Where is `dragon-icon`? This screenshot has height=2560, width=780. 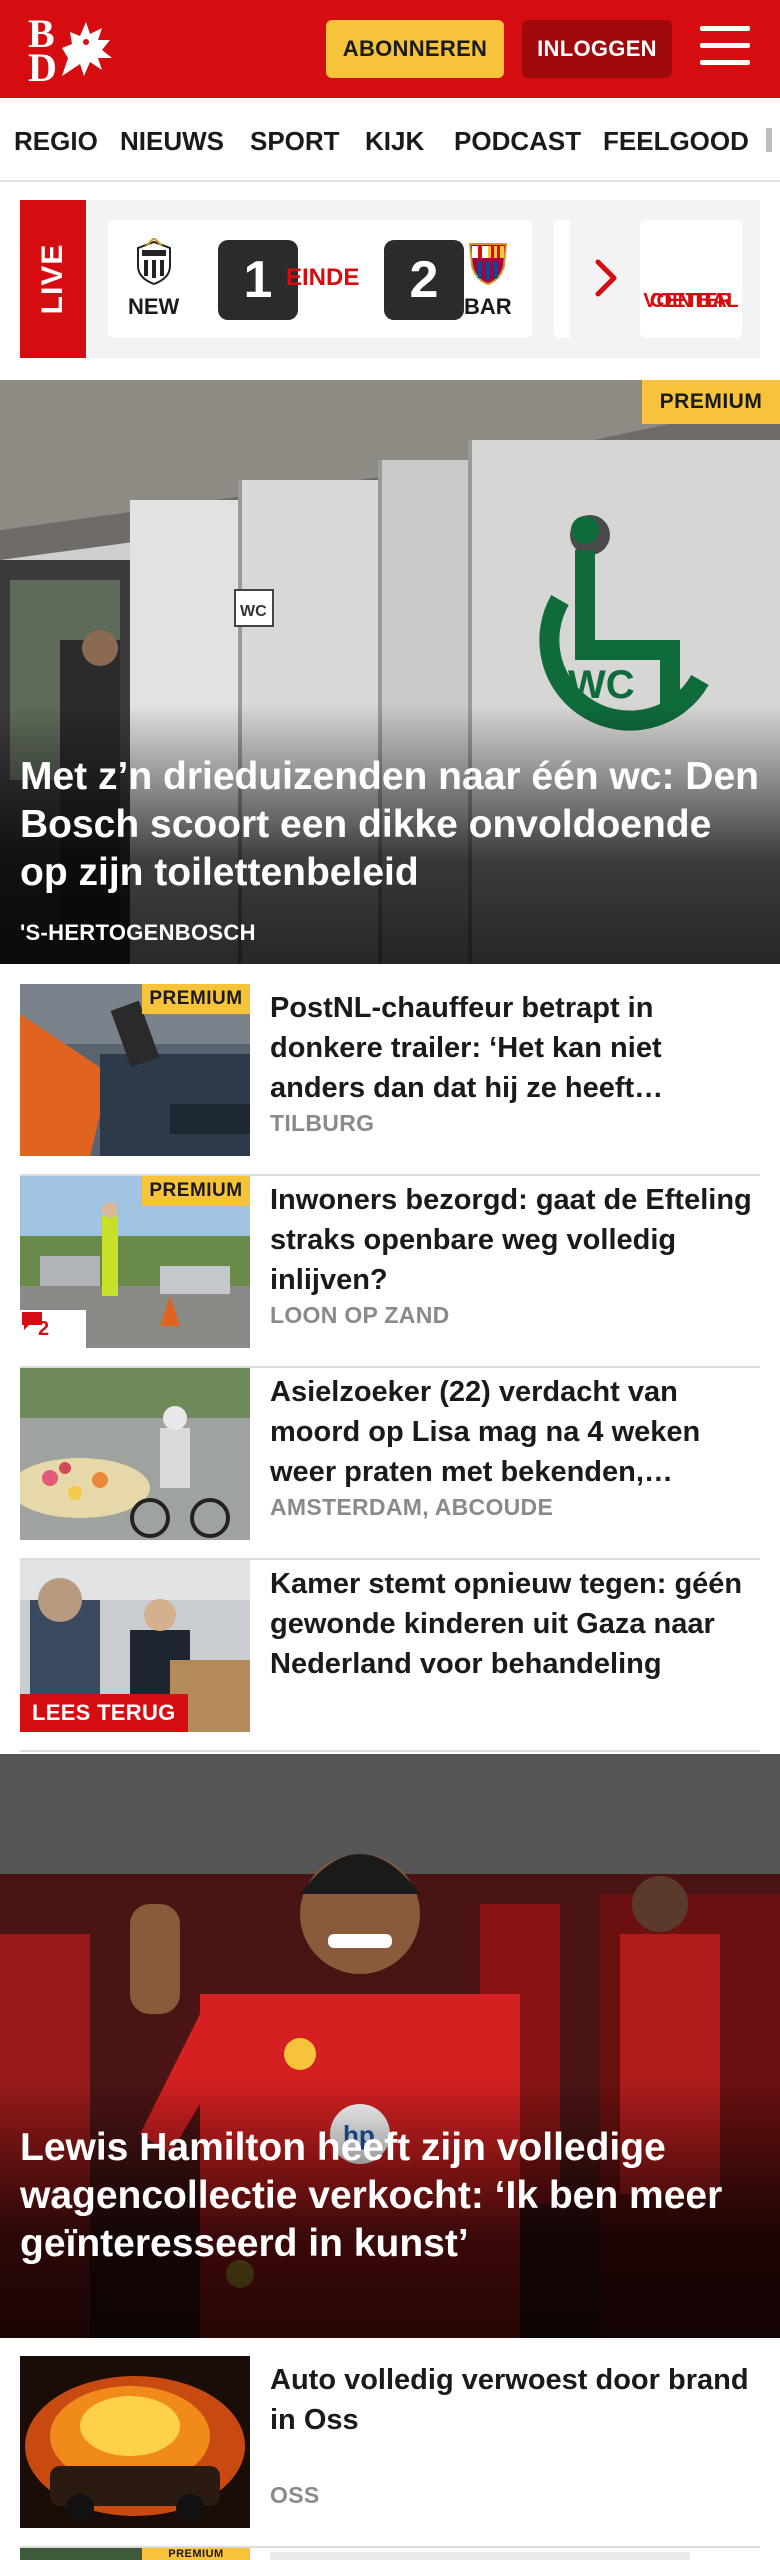
dragon-icon is located at coordinates (87, 49).